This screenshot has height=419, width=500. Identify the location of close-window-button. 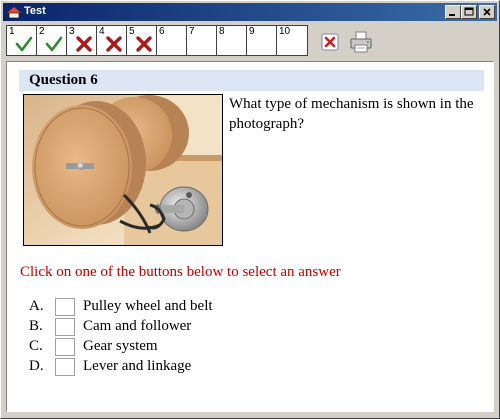
(487, 12).